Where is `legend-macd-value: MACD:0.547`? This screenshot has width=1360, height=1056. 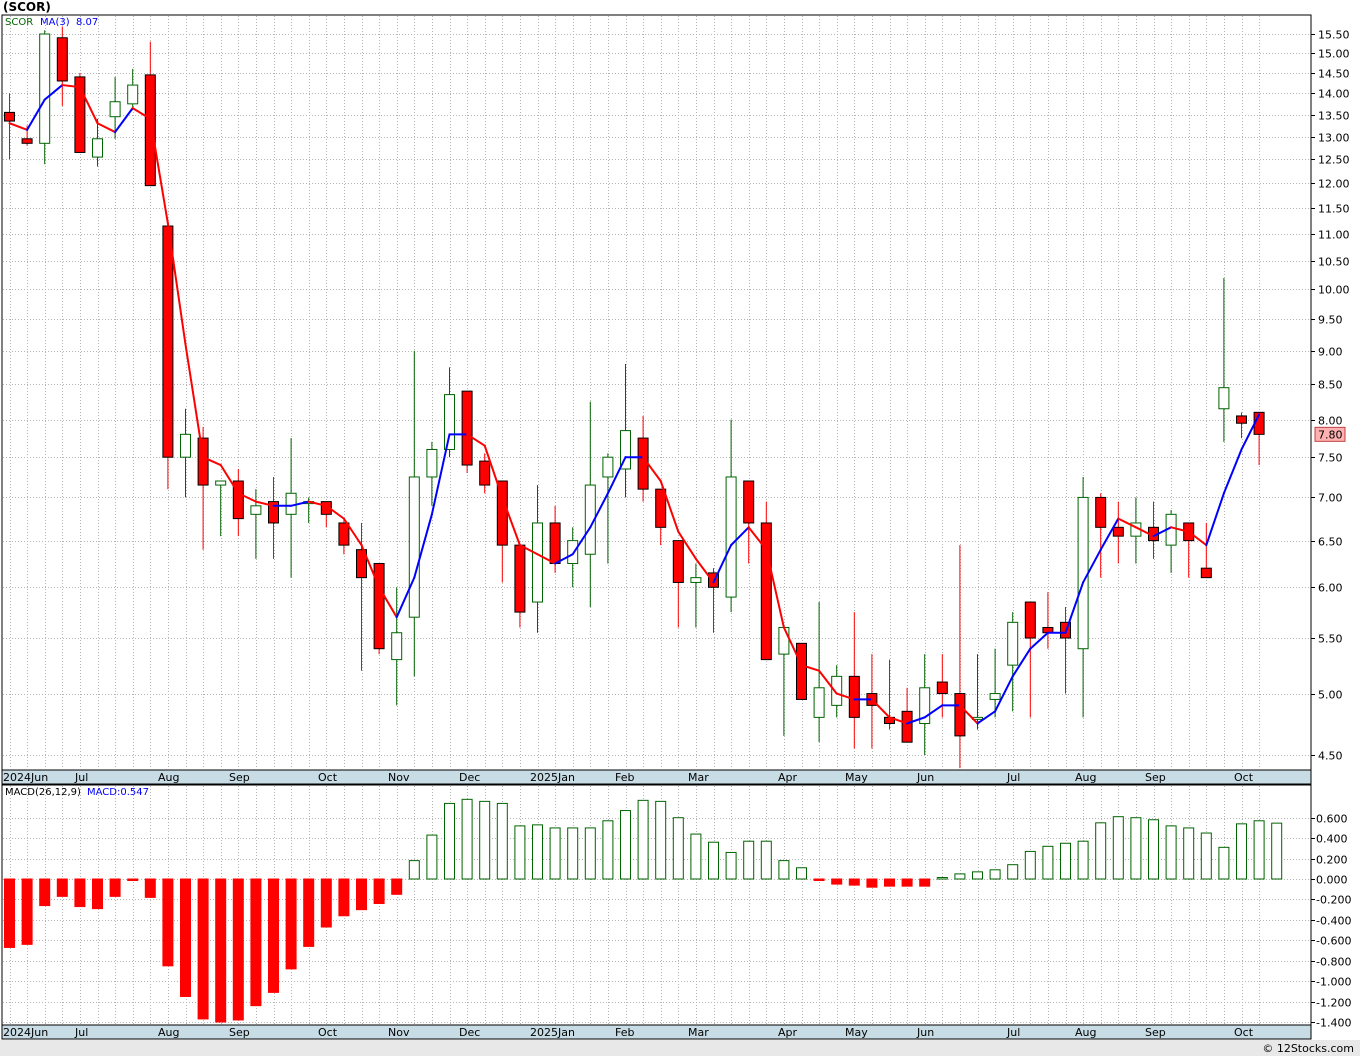 legend-macd-value: MACD:0.547 is located at coordinates (118, 792).